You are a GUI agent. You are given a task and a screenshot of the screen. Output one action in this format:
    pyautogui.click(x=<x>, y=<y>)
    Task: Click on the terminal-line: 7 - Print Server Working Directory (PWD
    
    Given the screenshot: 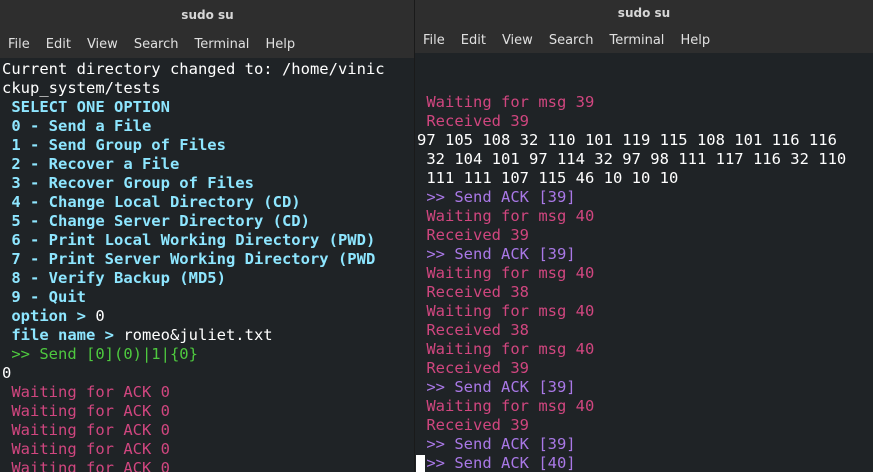 What is the action you would take?
    pyautogui.click(x=208, y=259)
    